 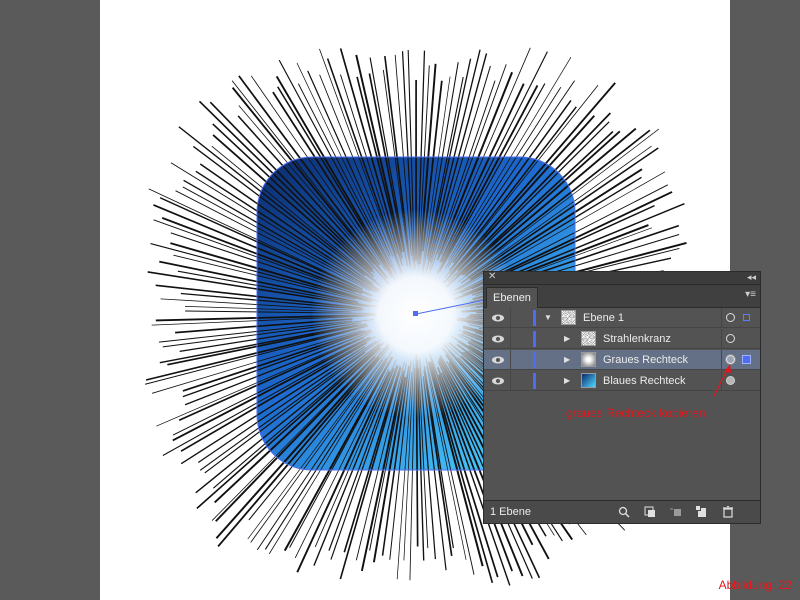 I want to click on layer-count: 1 Ebene, so click(x=510, y=512).